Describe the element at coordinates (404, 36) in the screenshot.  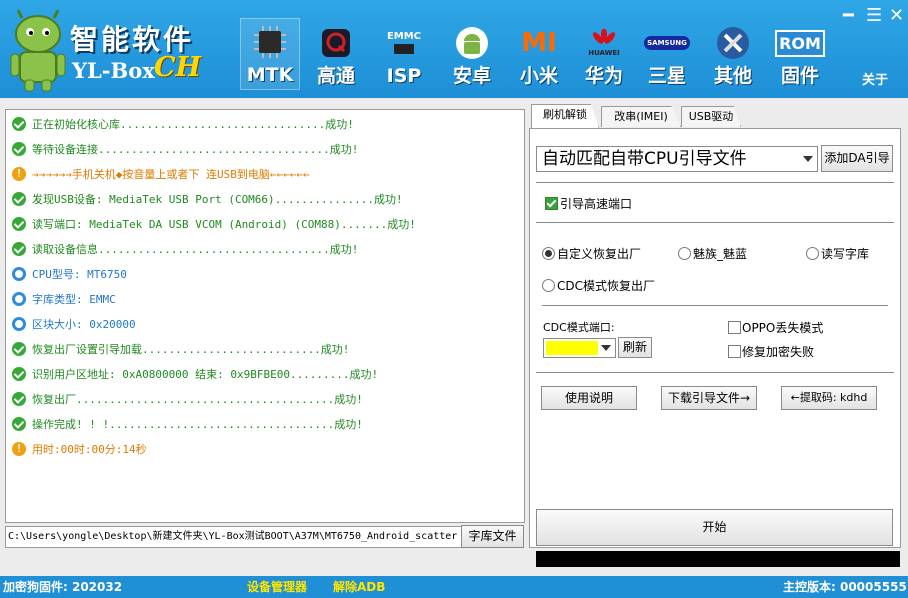
I see `emmc-badge: EMMC` at that location.